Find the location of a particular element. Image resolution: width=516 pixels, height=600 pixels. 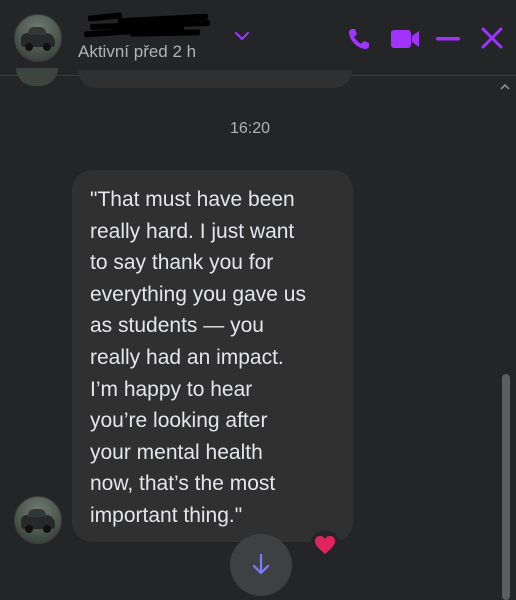

previous-avatar-fragment is located at coordinates (37, 77).